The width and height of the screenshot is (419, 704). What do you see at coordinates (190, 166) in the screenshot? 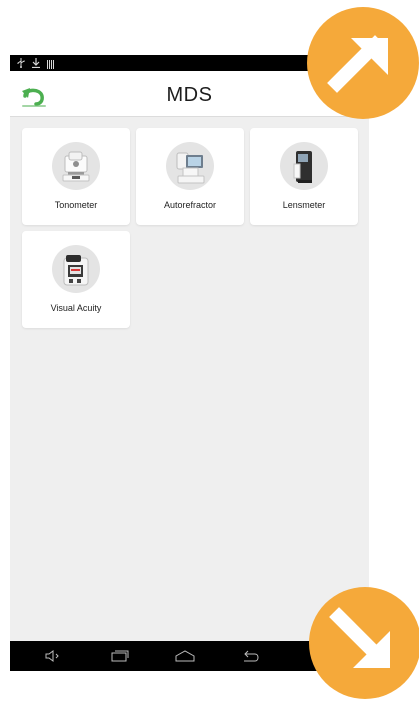
I see `autorefractor-device-icon` at bounding box center [190, 166].